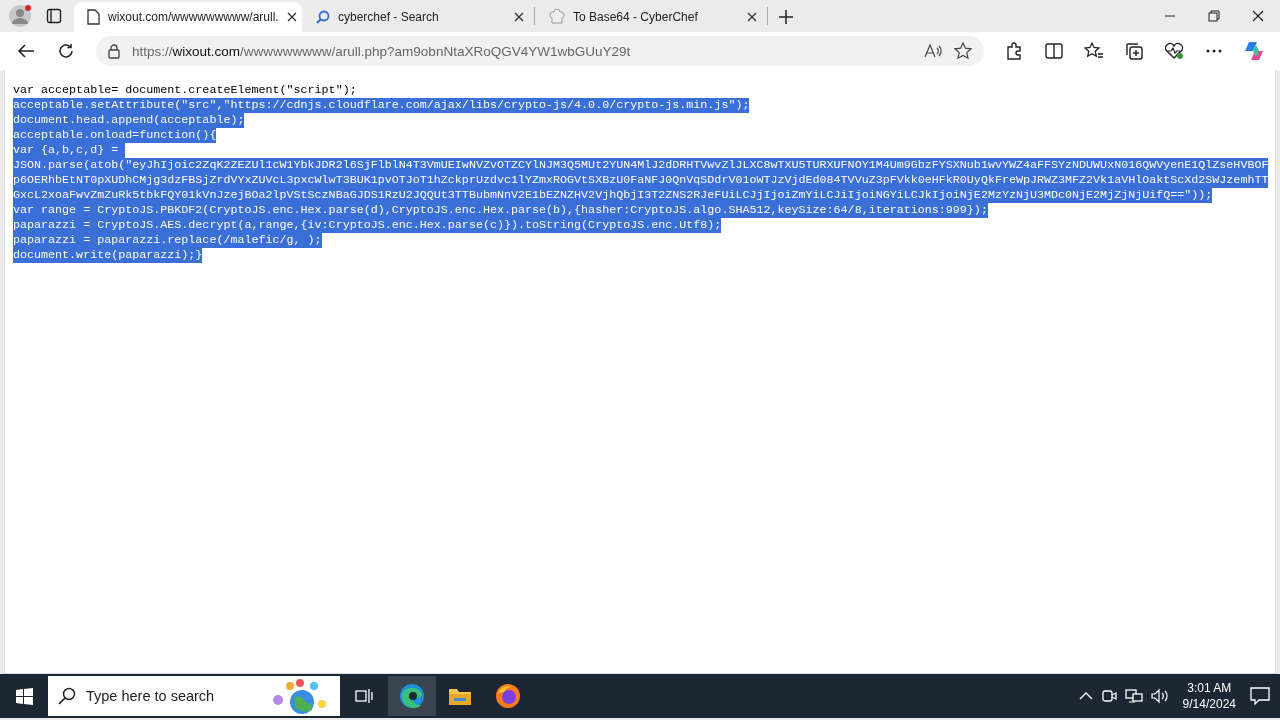  What do you see at coordinates (194, 696) in the screenshot?
I see `taskbar-search-field: Type here to search` at bounding box center [194, 696].